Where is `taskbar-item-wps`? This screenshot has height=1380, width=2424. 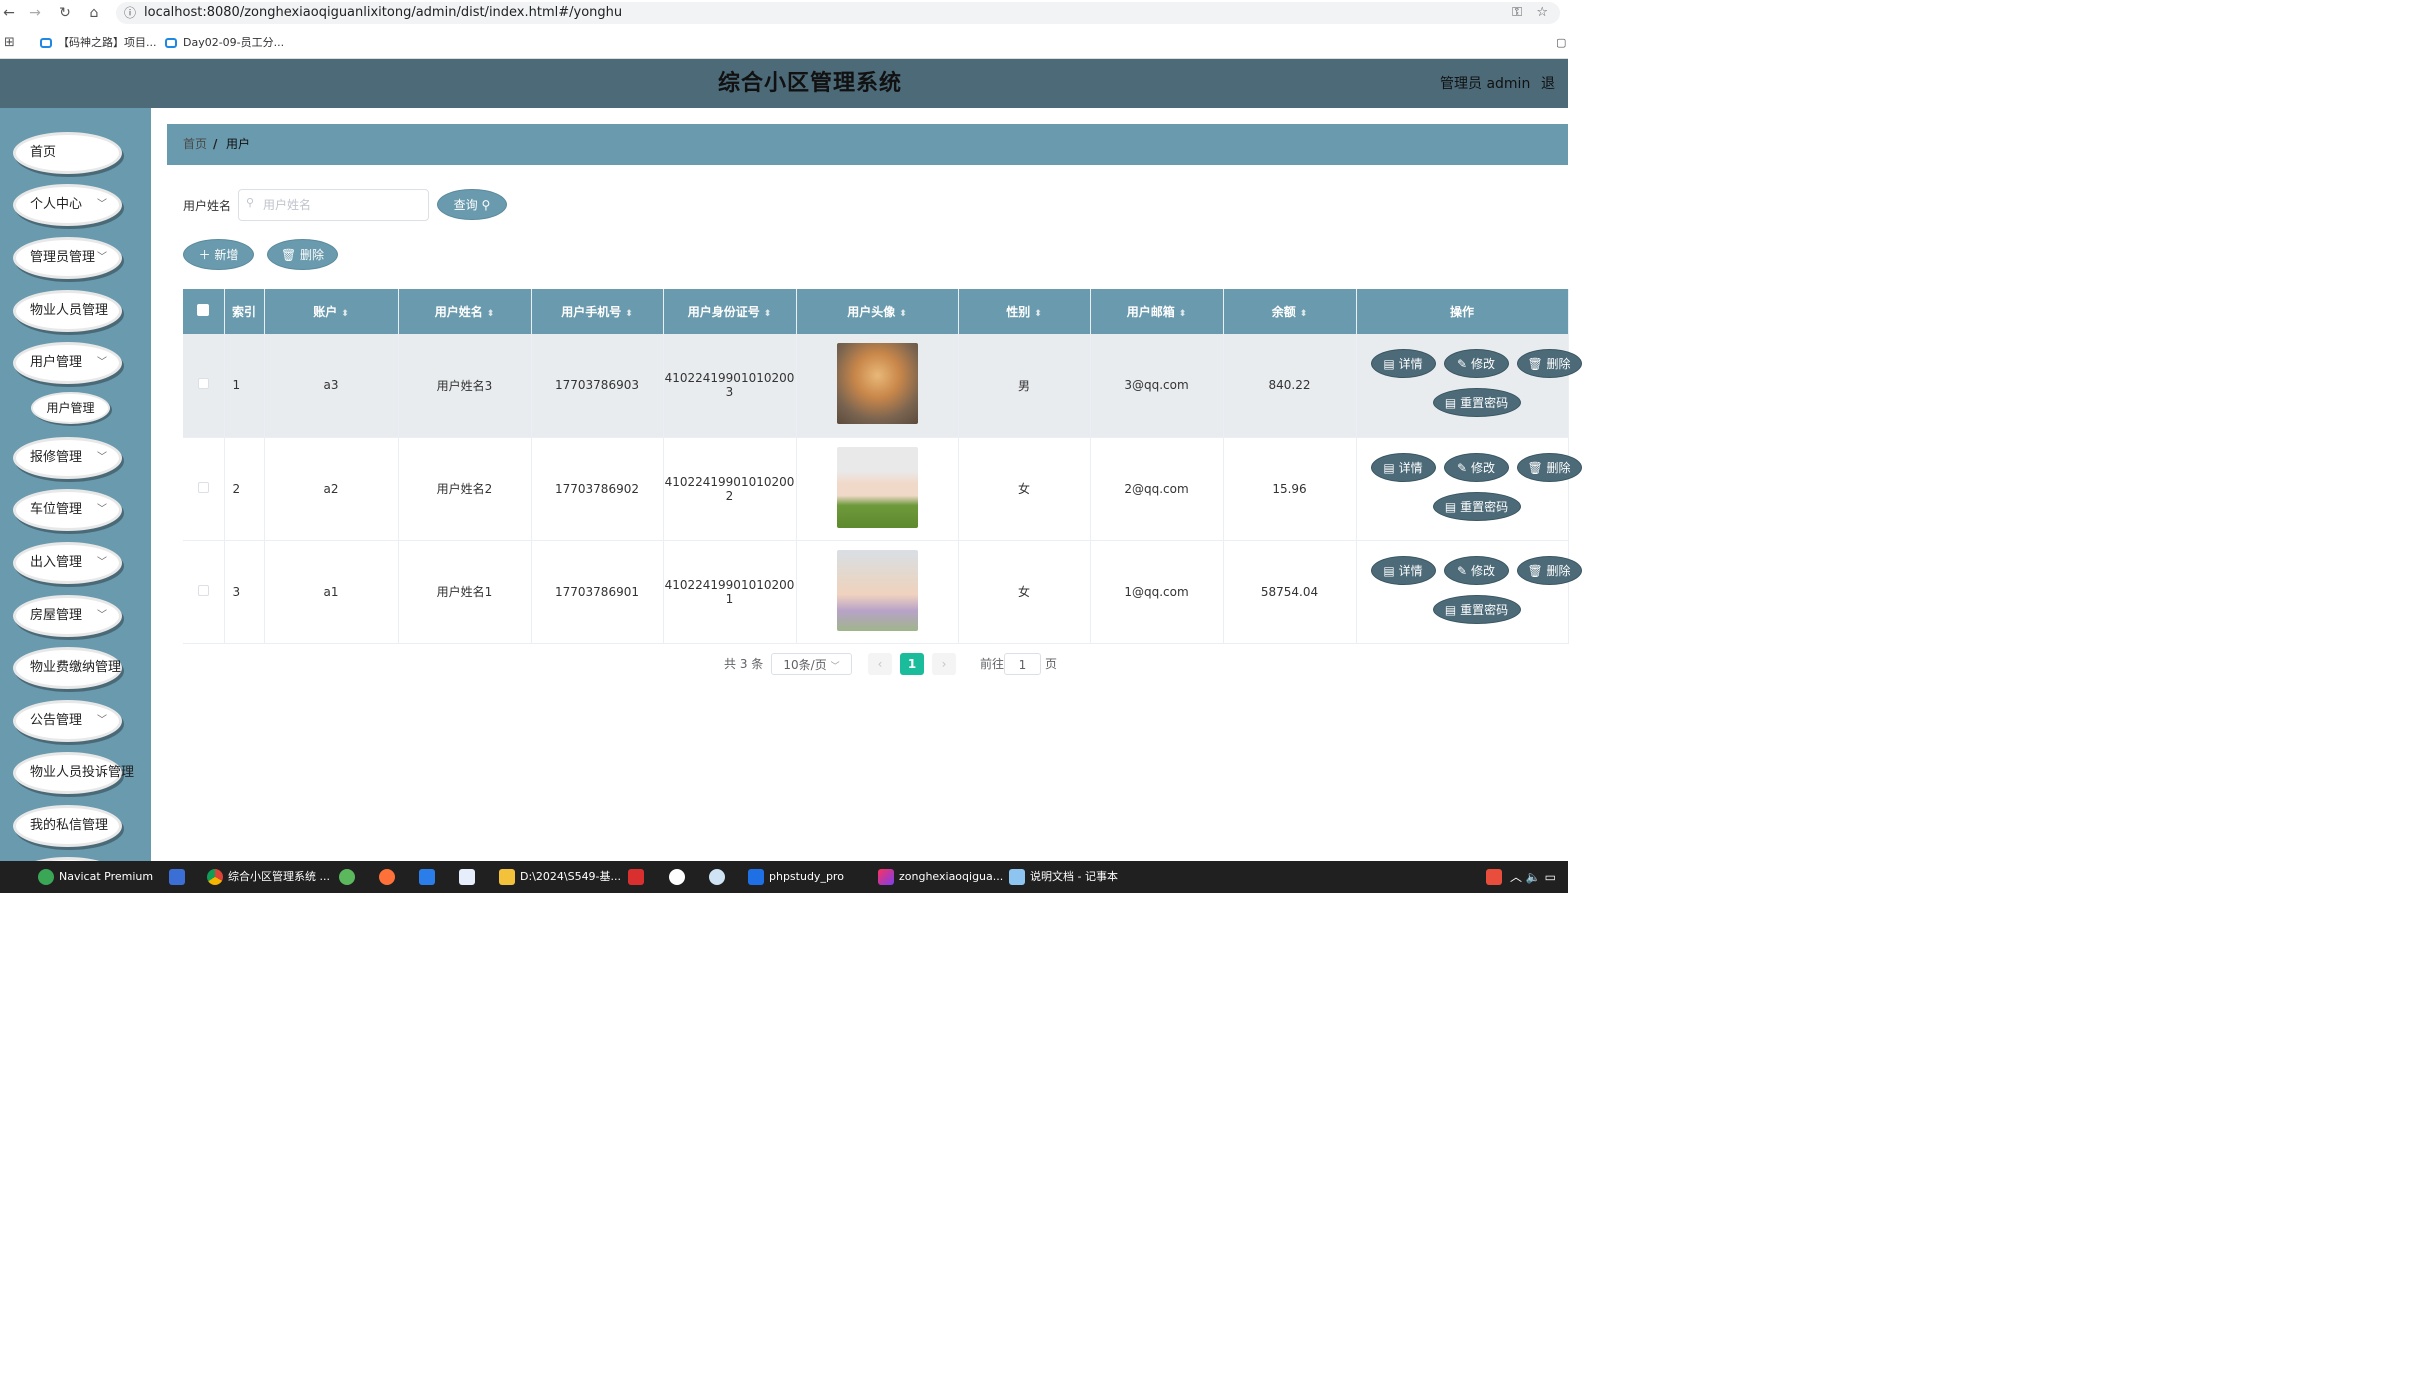 taskbar-item-wps is located at coordinates (638, 877).